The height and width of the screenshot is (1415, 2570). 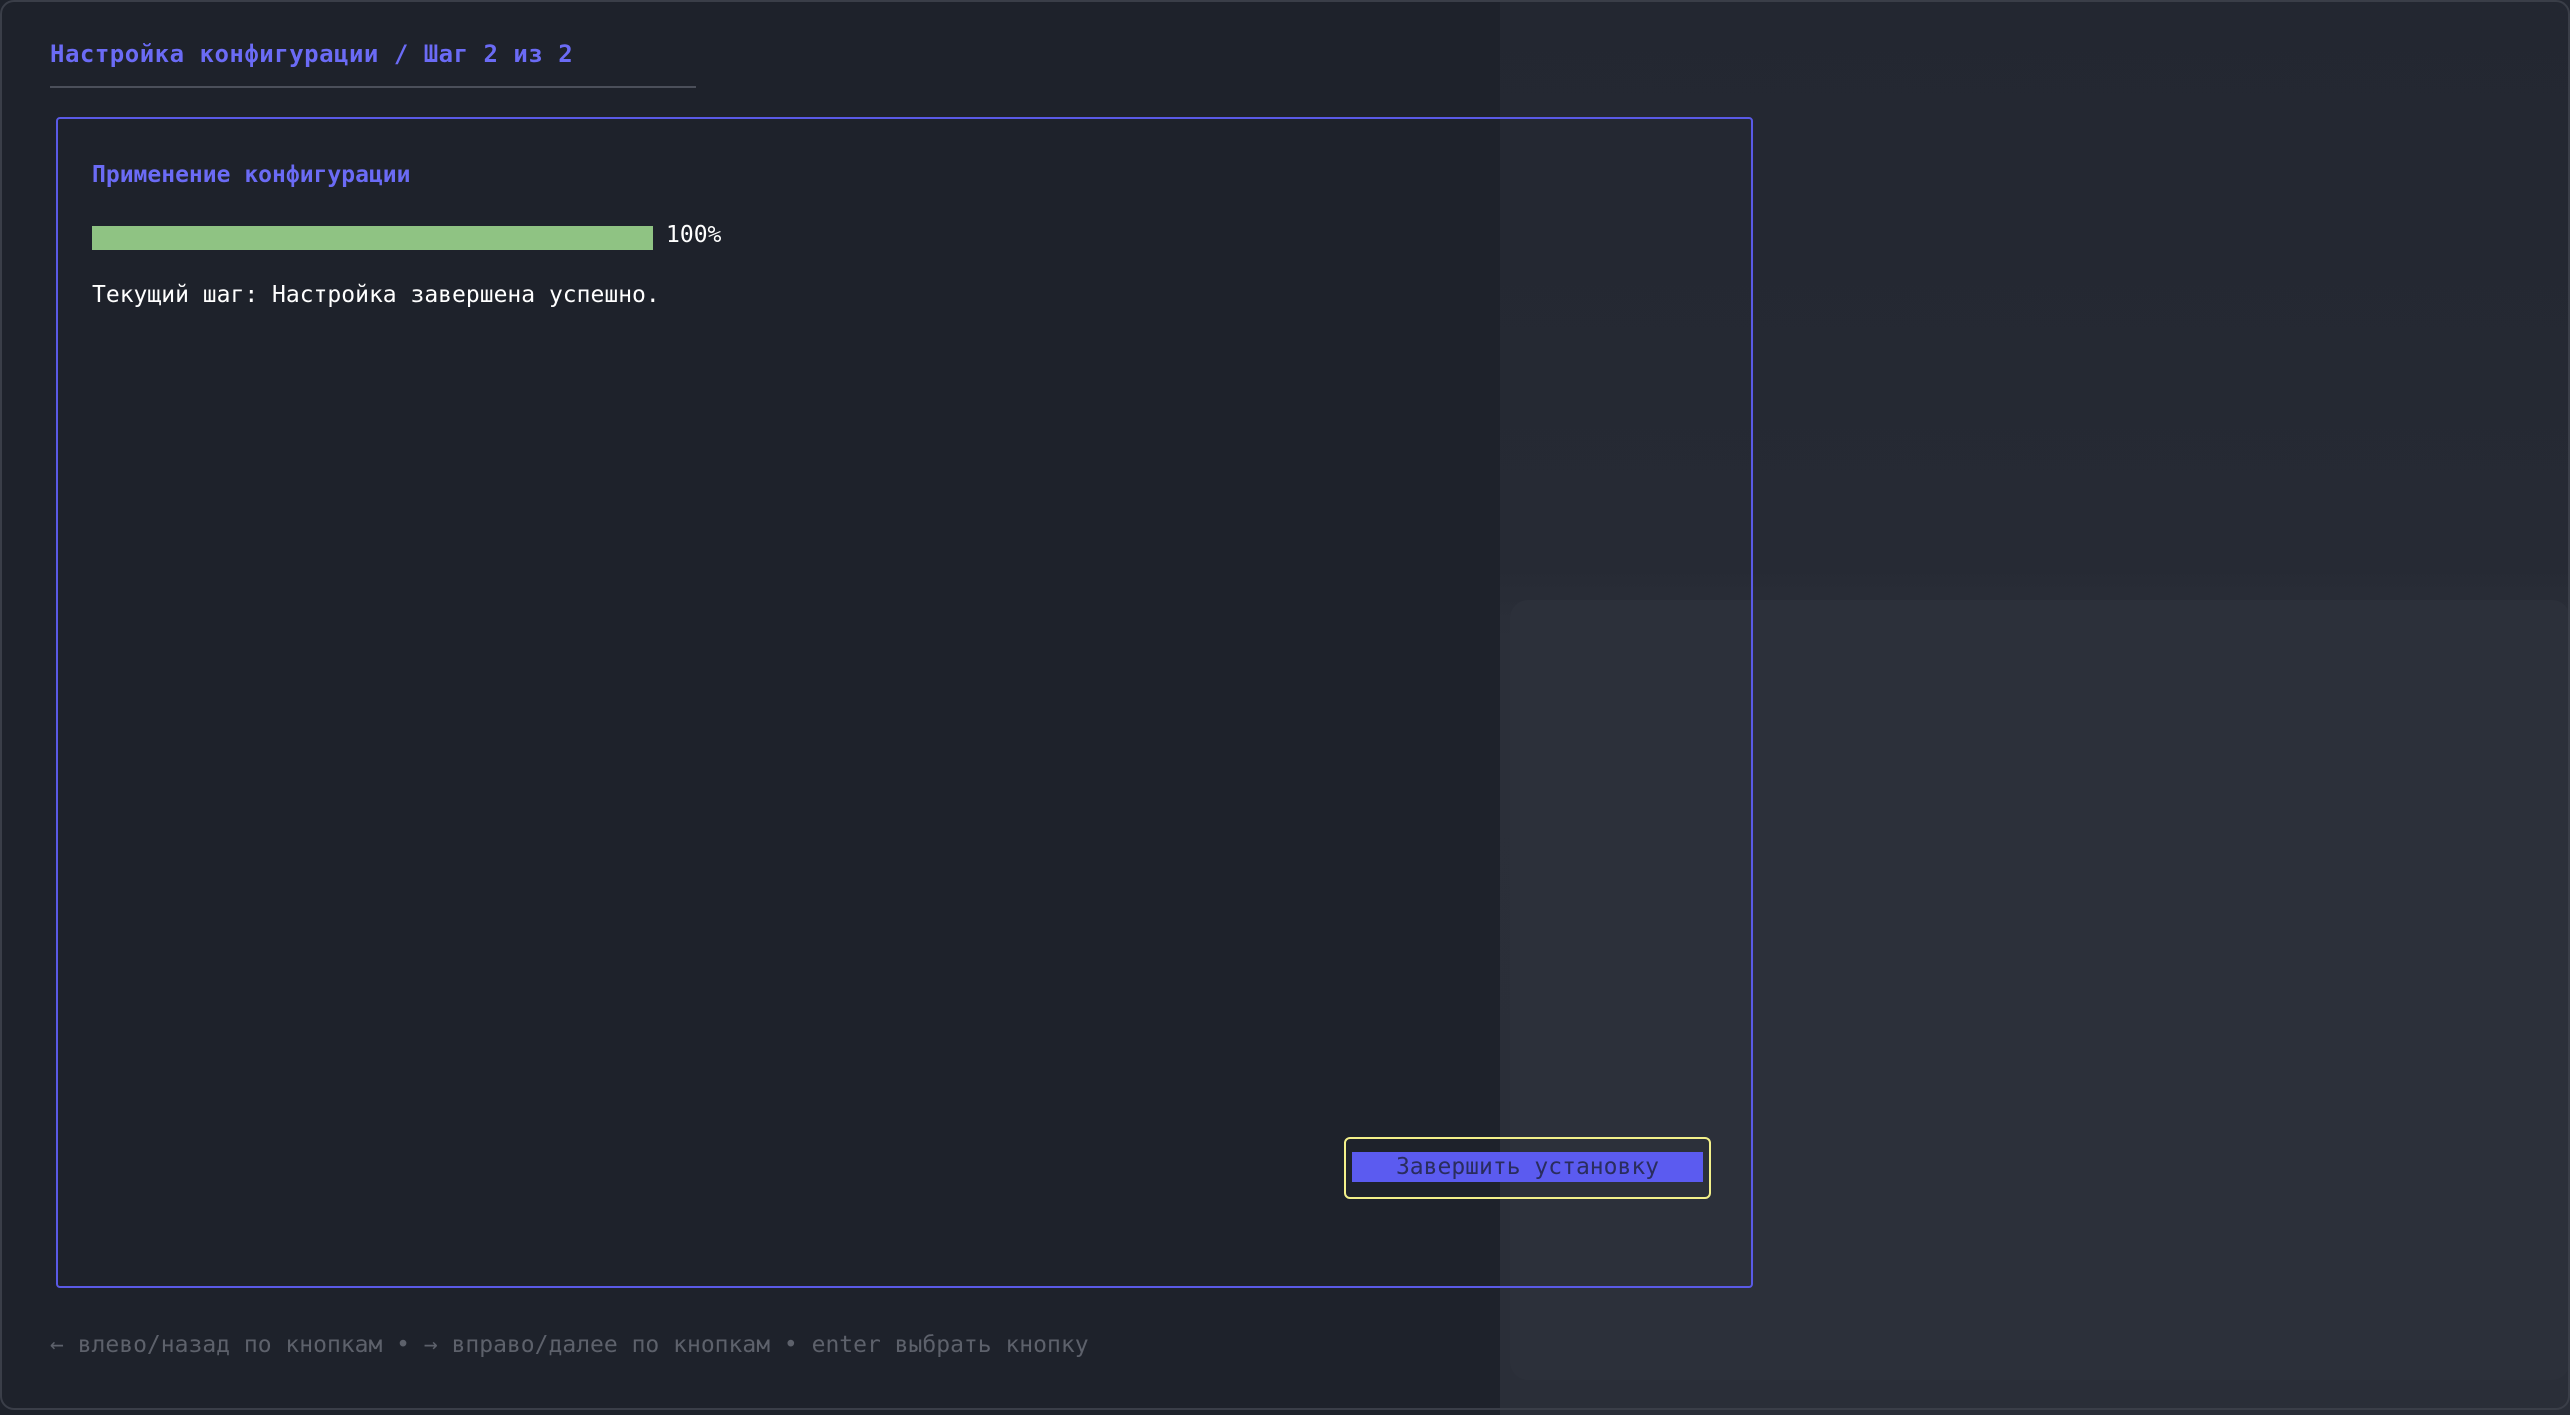 I want to click on progress-bar, so click(x=372, y=238).